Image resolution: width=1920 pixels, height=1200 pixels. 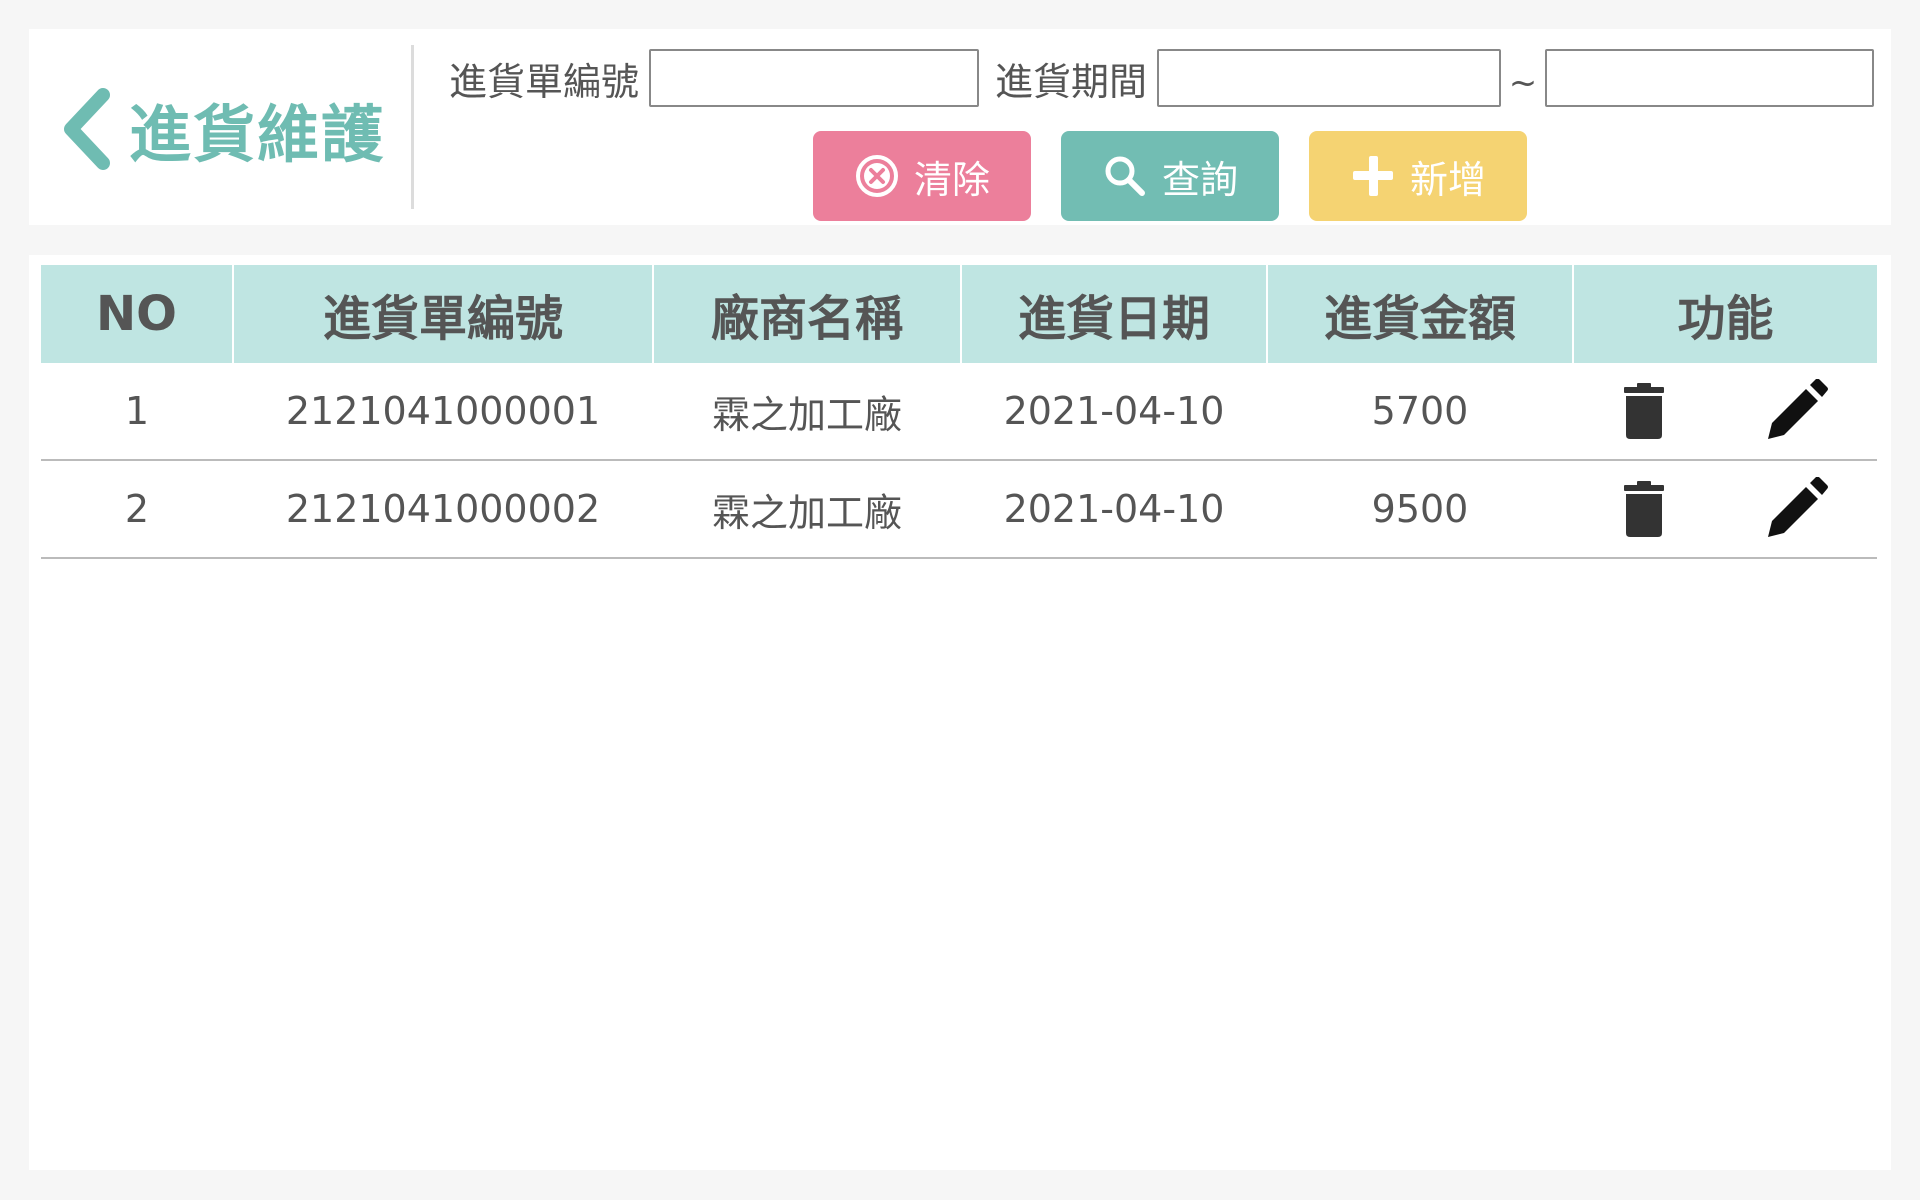 I want to click on search-button-label: 查詢, so click(x=1199, y=179).